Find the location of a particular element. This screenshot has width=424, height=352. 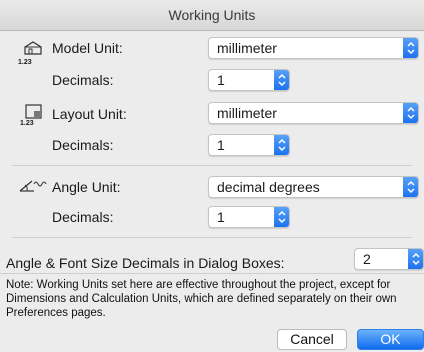

model-decimals-value: 1 is located at coordinates (221, 80).